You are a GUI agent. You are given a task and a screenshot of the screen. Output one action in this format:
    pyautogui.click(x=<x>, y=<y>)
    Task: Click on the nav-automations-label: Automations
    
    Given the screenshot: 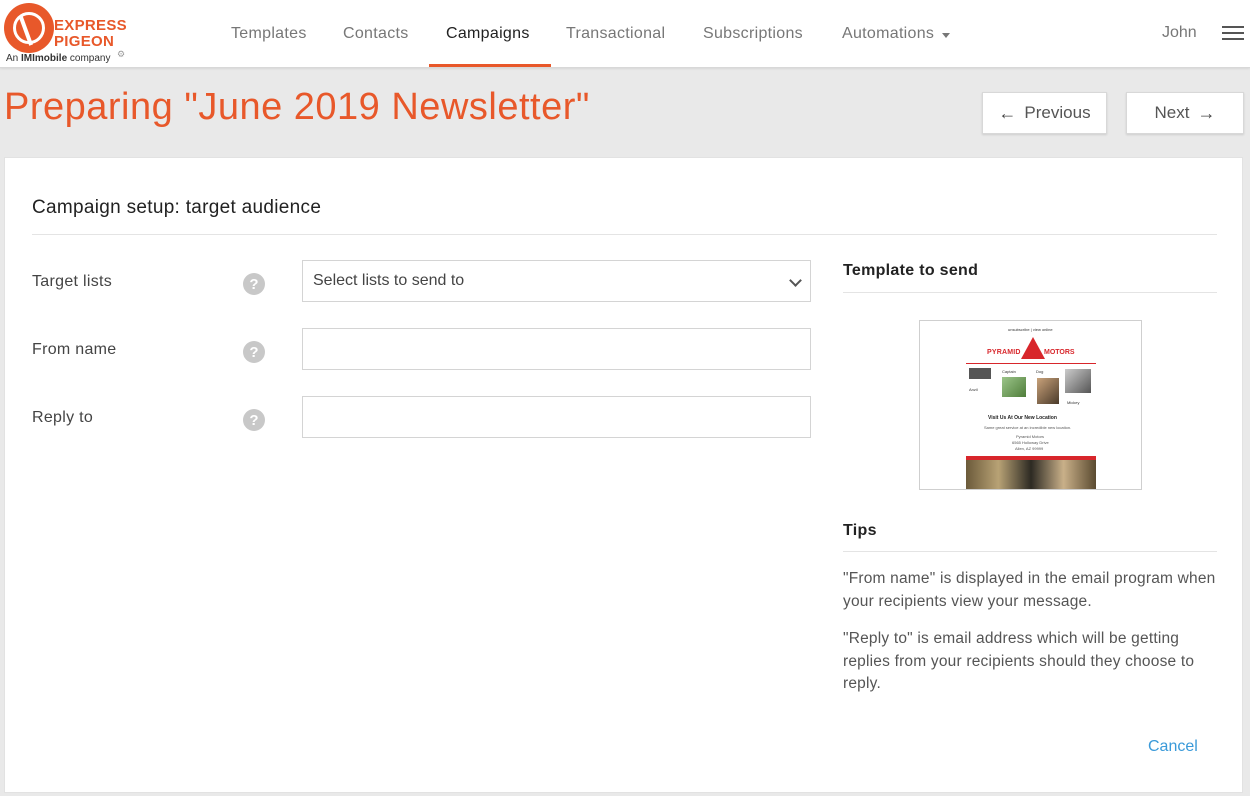 What is the action you would take?
    pyautogui.click(x=888, y=33)
    